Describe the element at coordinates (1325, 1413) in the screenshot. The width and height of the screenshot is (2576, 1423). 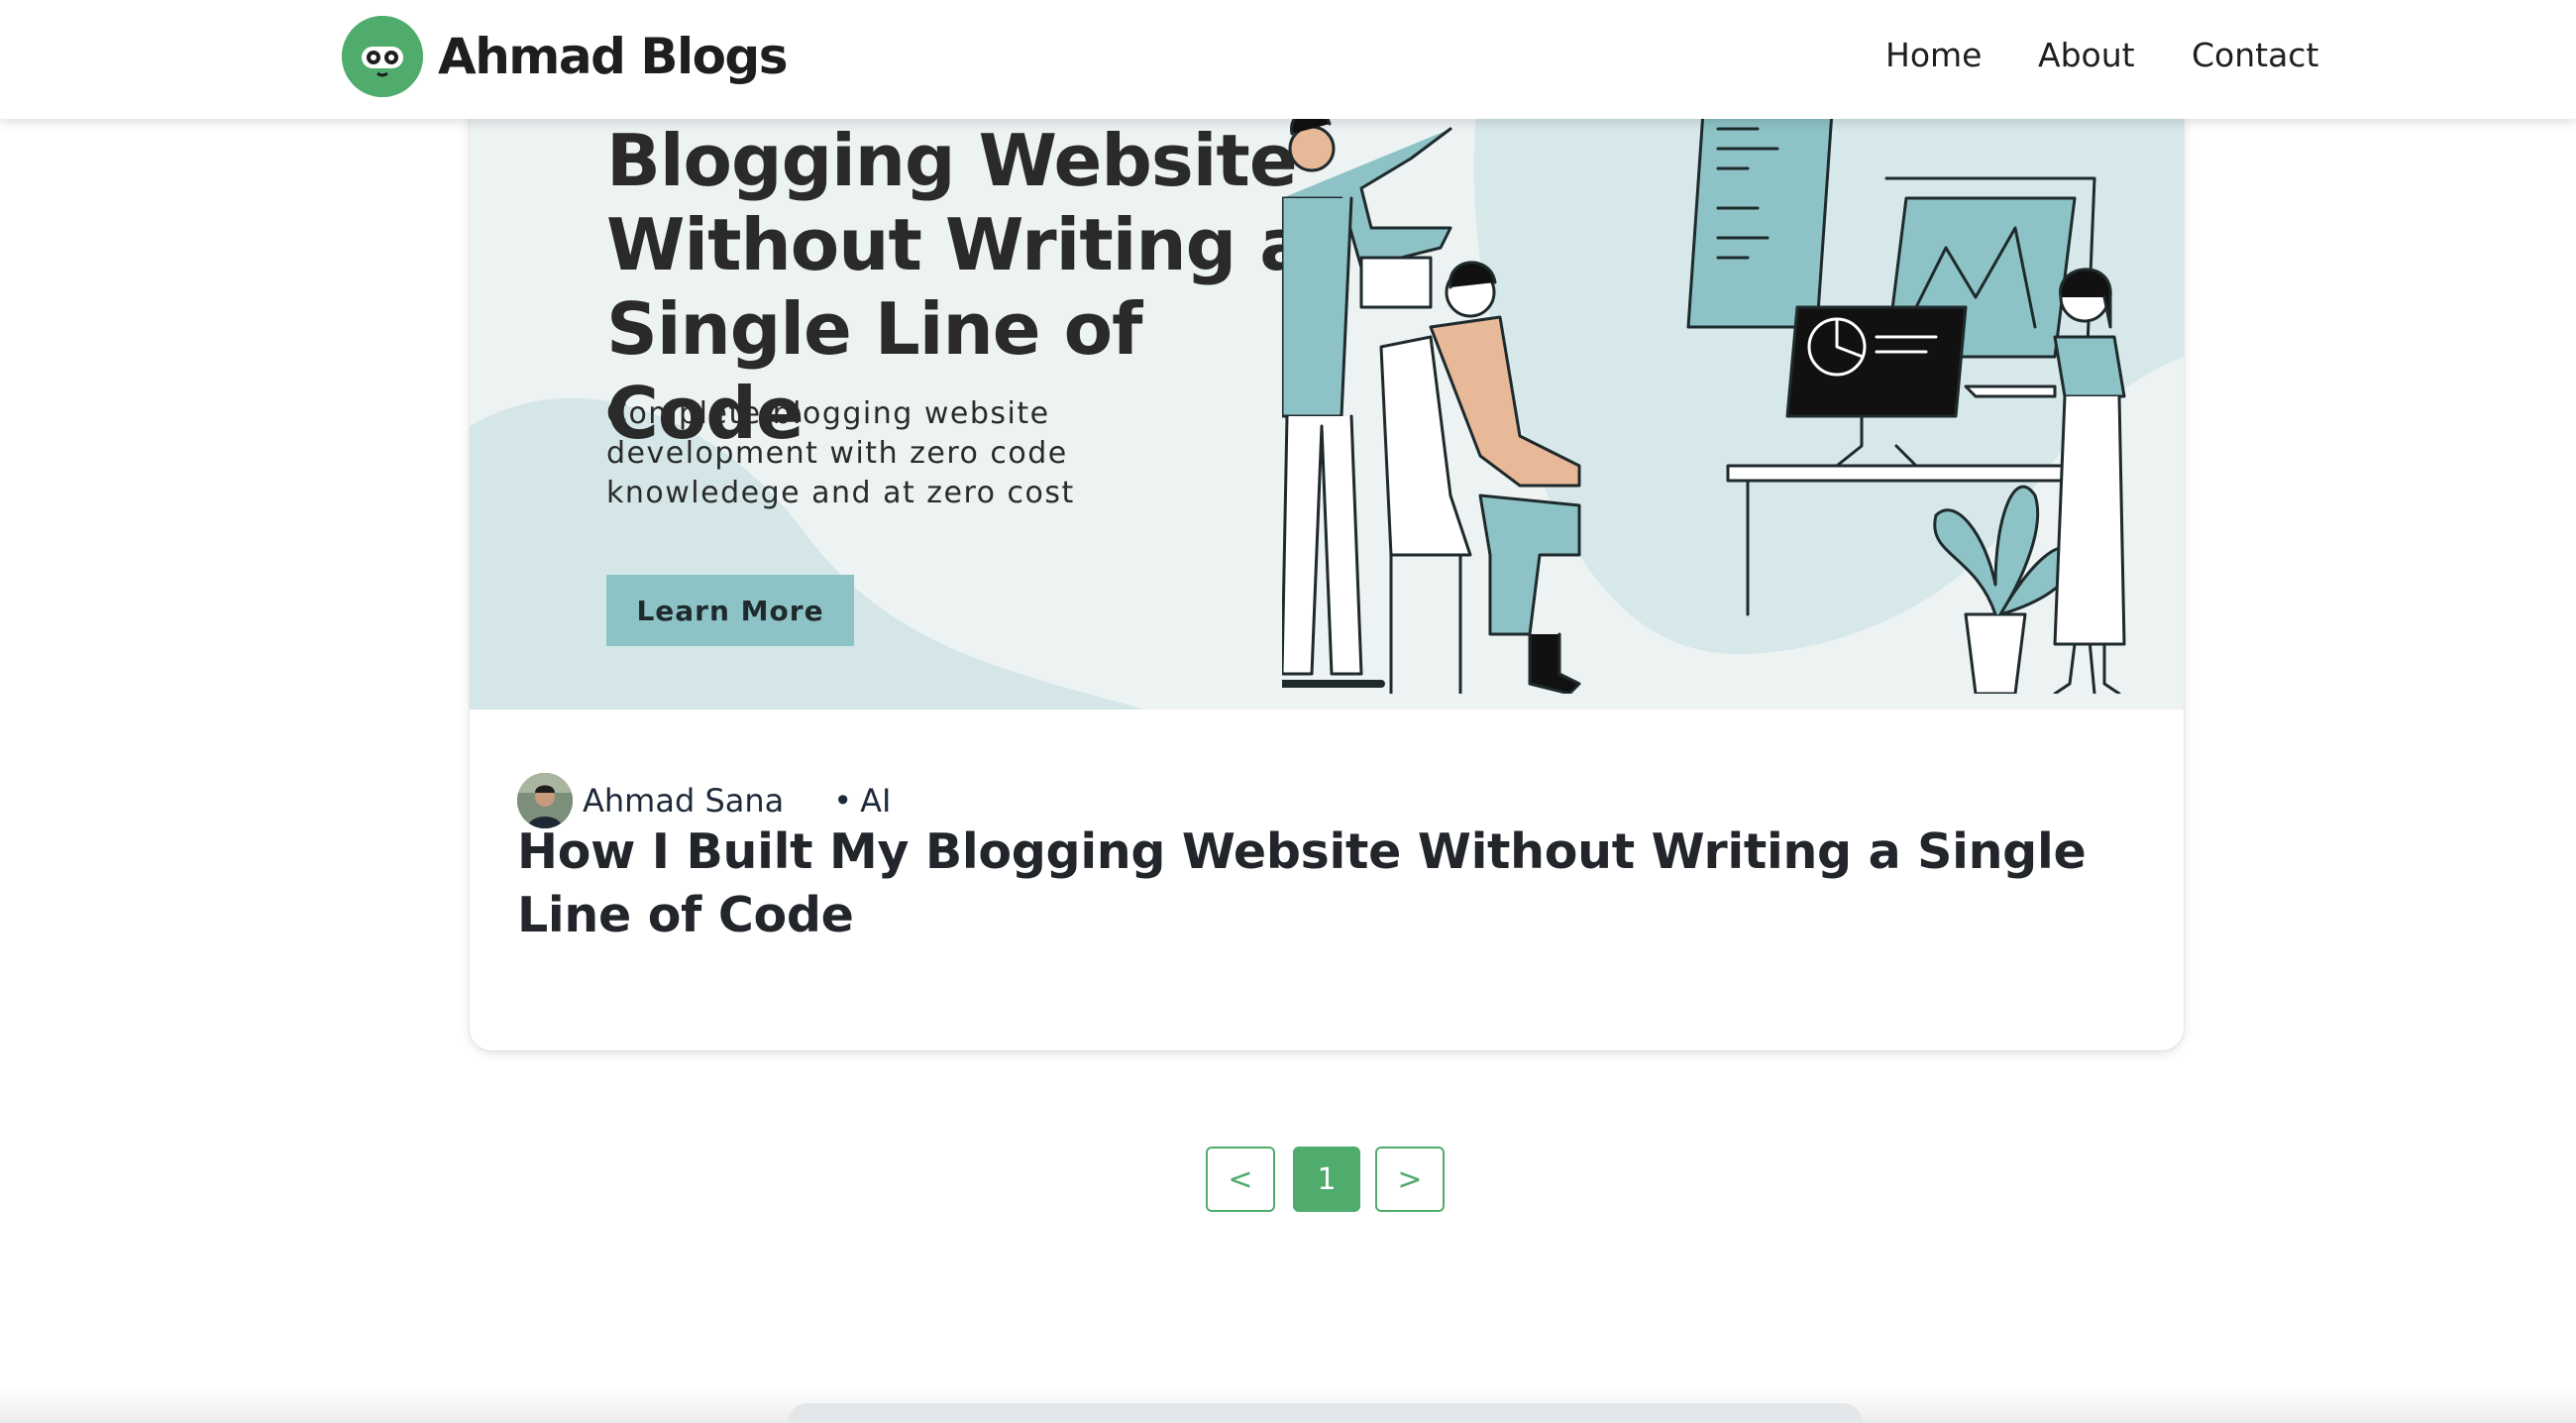
I see `footer-bar` at that location.